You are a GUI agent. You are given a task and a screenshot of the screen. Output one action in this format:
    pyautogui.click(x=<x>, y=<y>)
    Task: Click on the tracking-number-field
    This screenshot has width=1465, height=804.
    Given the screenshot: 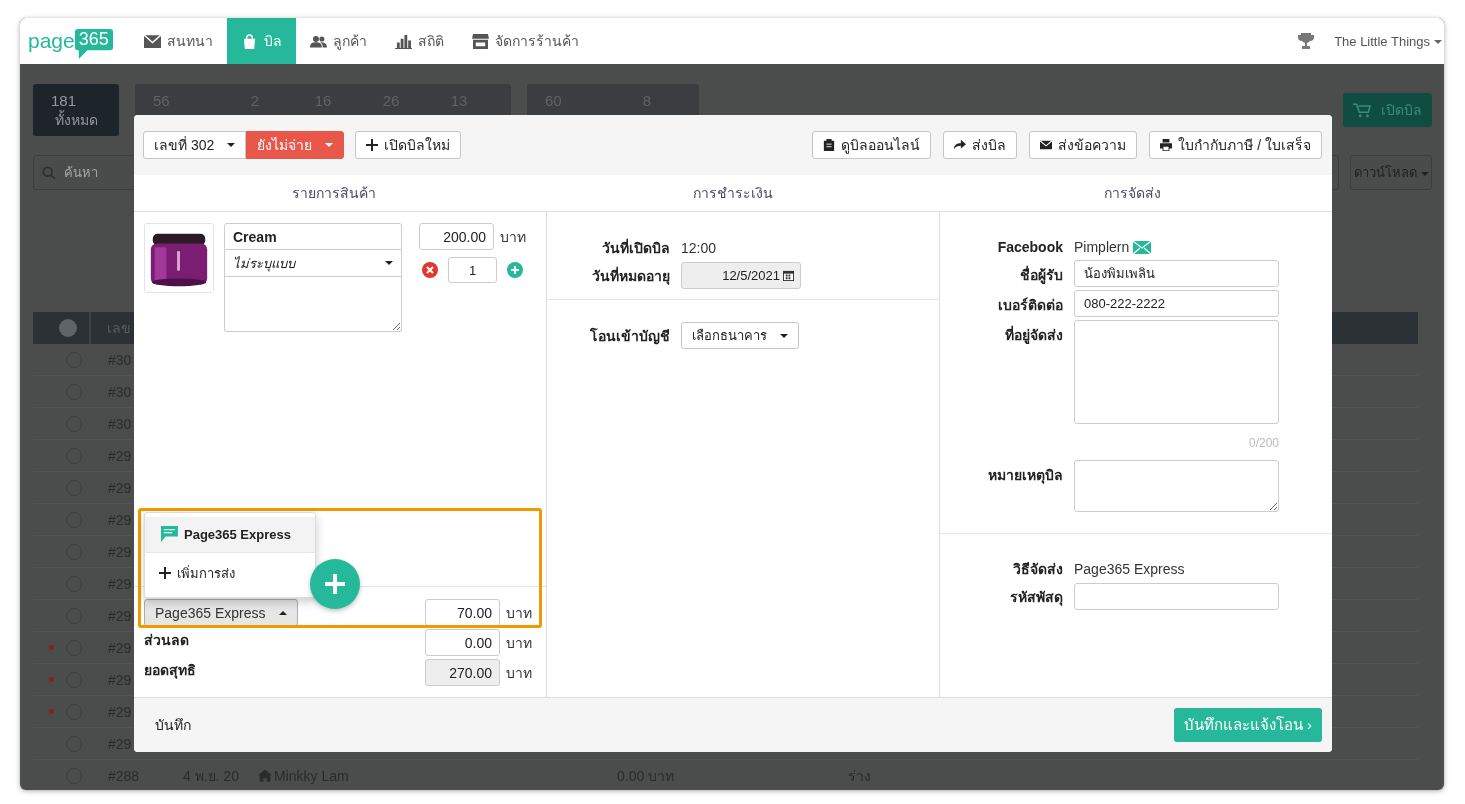 What is the action you would take?
    pyautogui.click(x=1176, y=596)
    